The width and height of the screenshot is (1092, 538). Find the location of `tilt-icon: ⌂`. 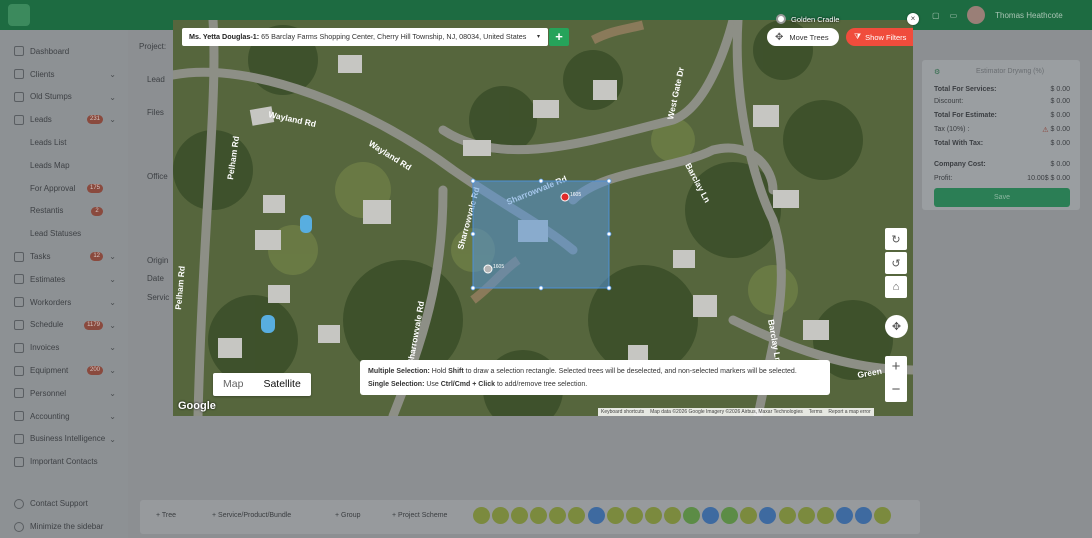

tilt-icon: ⌂ is located at coordinates (896, 287).